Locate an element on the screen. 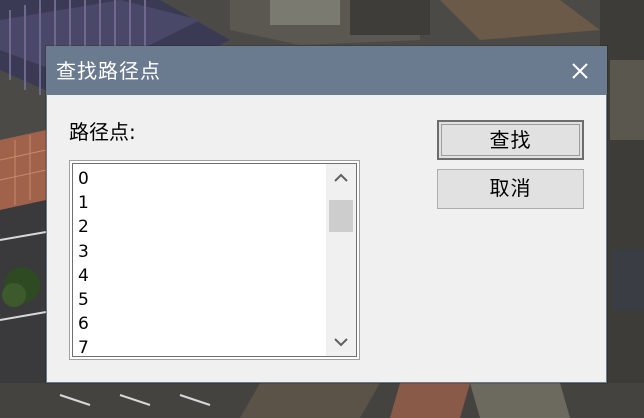 The width and height of the screenshot is (644, 418). chevron-down-icon is located at coordinates (341, 342).